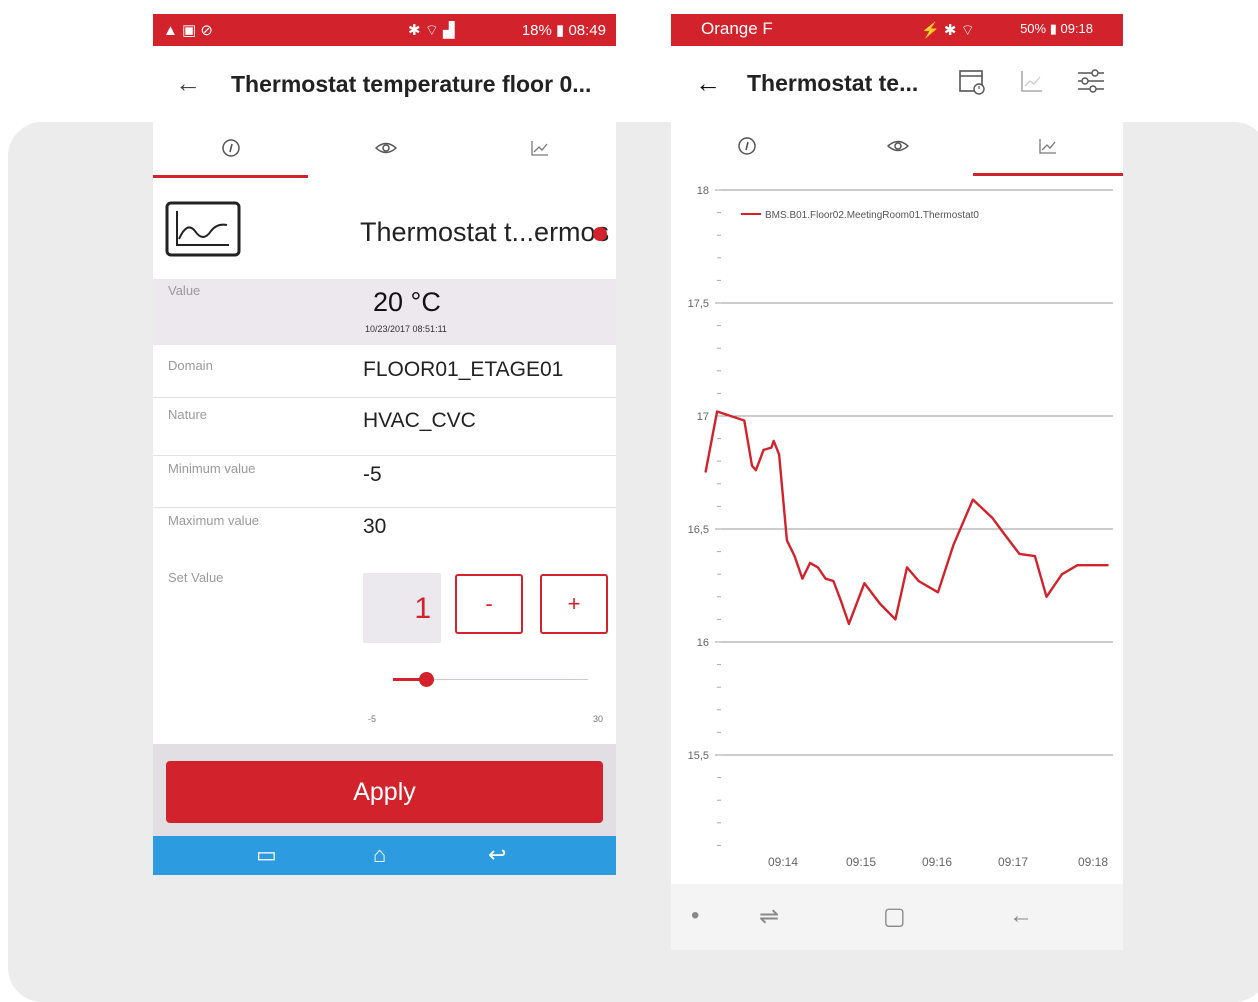 The width and height of the screenshot is (1258, 1002). Describe the element at coordinates (384, 481) in the screenshot. I see `minimum-row: Minimum value -5` at that location.